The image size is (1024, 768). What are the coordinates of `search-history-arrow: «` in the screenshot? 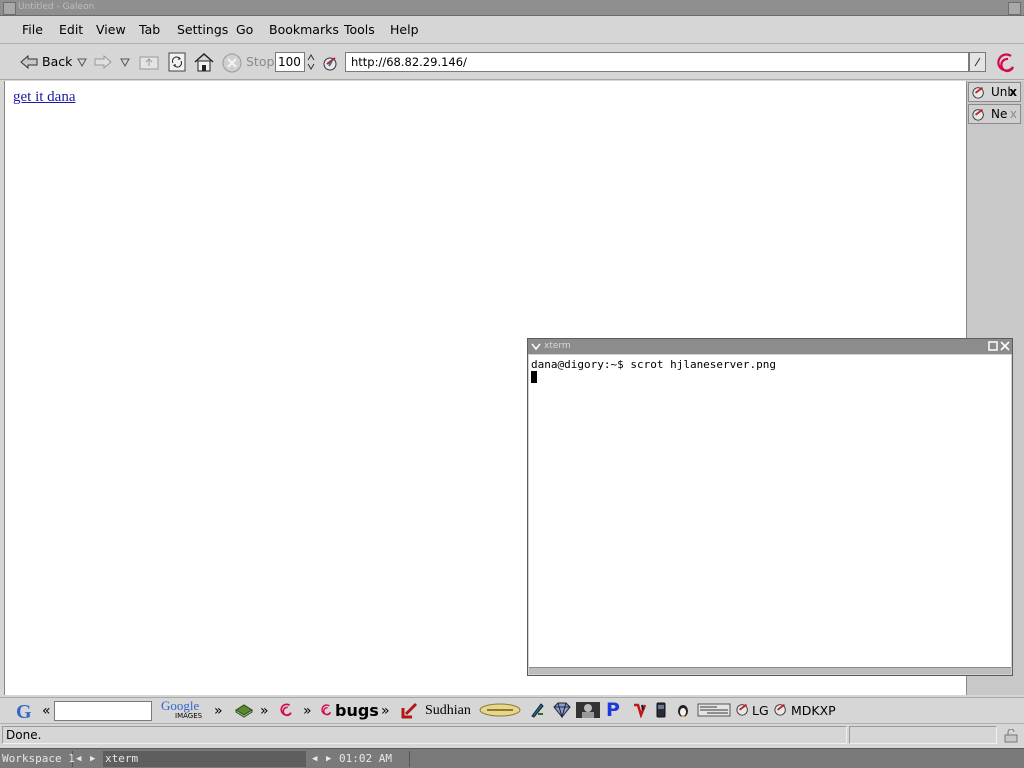 It's located at (46, 711).